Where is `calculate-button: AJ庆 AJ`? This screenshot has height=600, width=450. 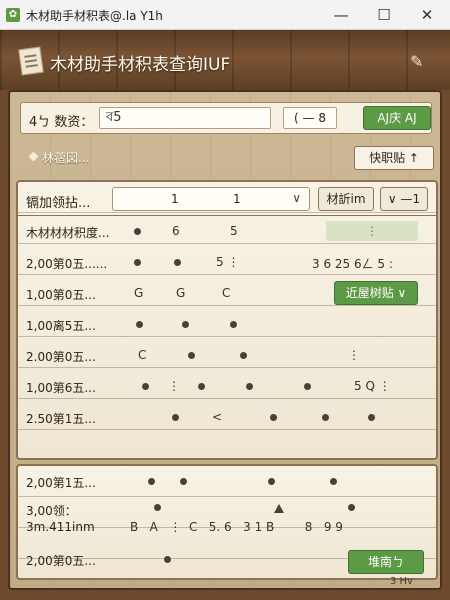
calculate-button: AJ庆 AJ is located at coordinates (397, 118).